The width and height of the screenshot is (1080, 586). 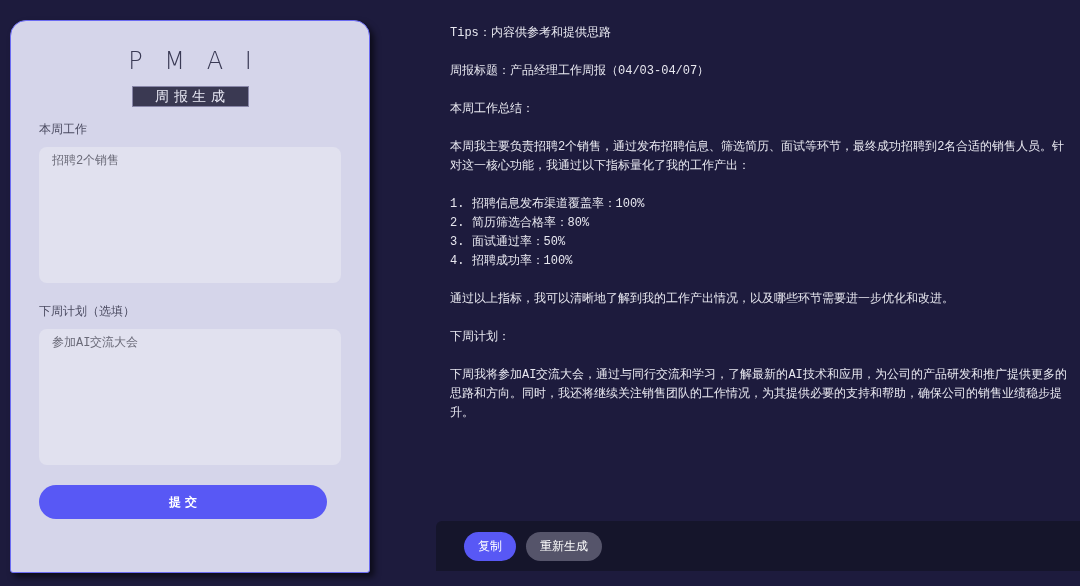 What do you see at coordinates (200, 61) in the screenshot?
I see `logo: PMAI` at bounding box center [200, 61].